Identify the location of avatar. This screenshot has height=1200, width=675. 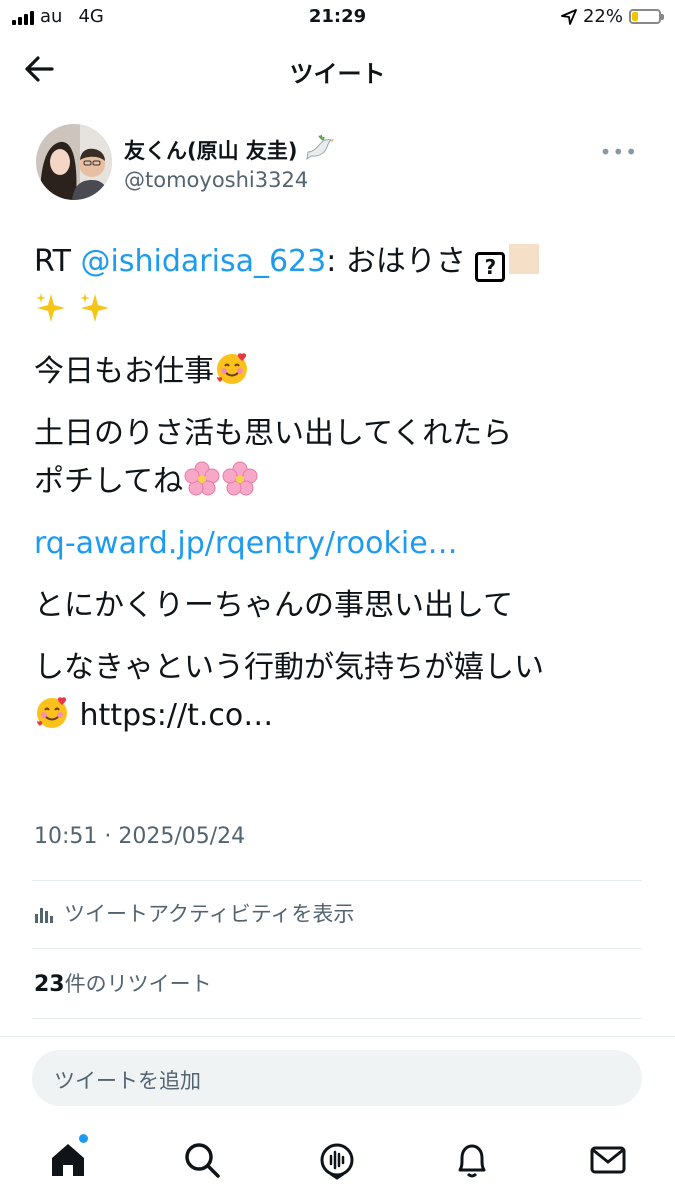
(74, 162).